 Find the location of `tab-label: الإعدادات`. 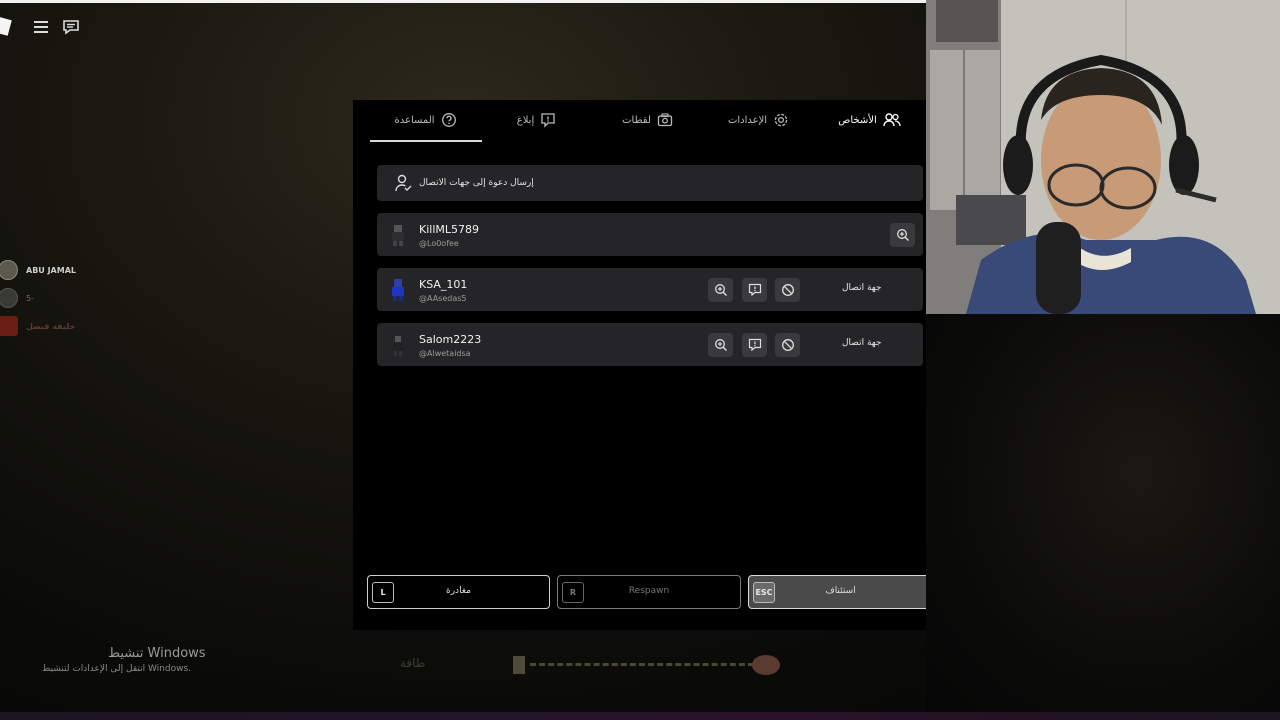

tab-label: الإعدادات is located at coordinates (747, 120).